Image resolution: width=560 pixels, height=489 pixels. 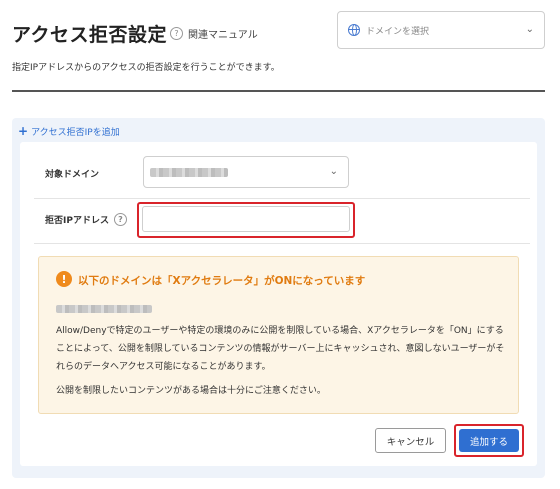 I want to click on deny-ip-label-text: 拒否IPアドレス, so click(x=77, y=221).